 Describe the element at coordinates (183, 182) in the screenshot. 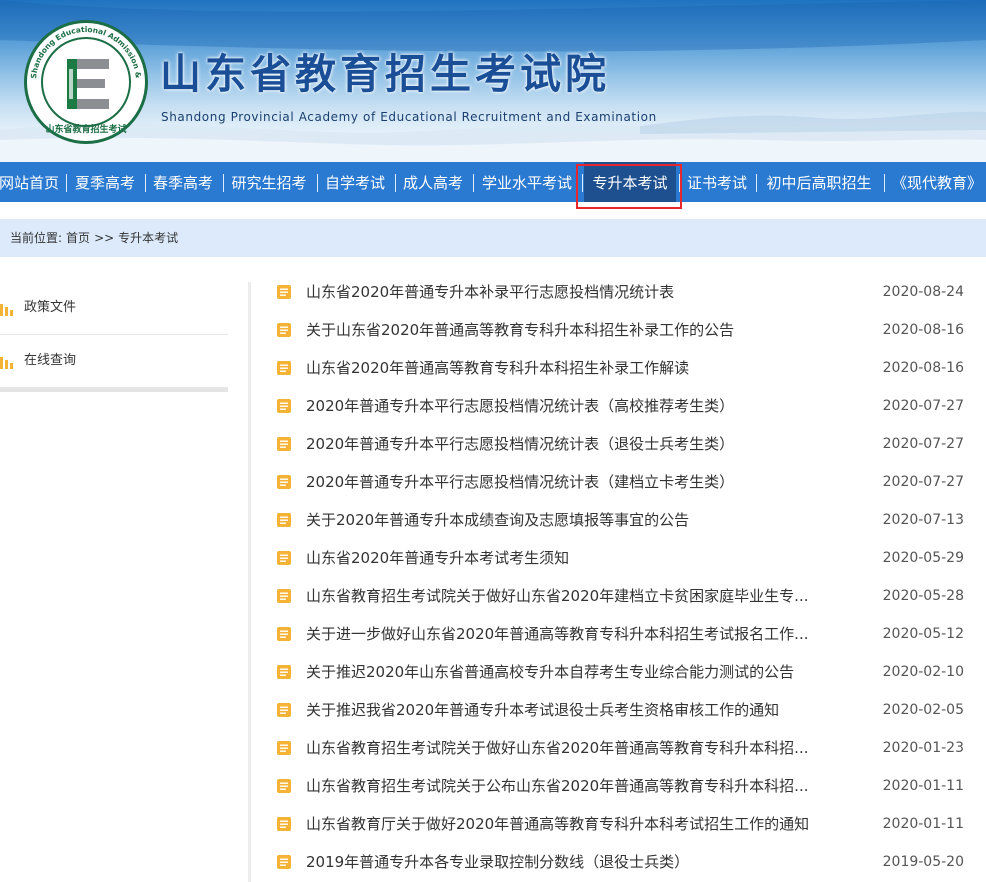

I see `nav-spring-gaokao: 春季高考` at that location.